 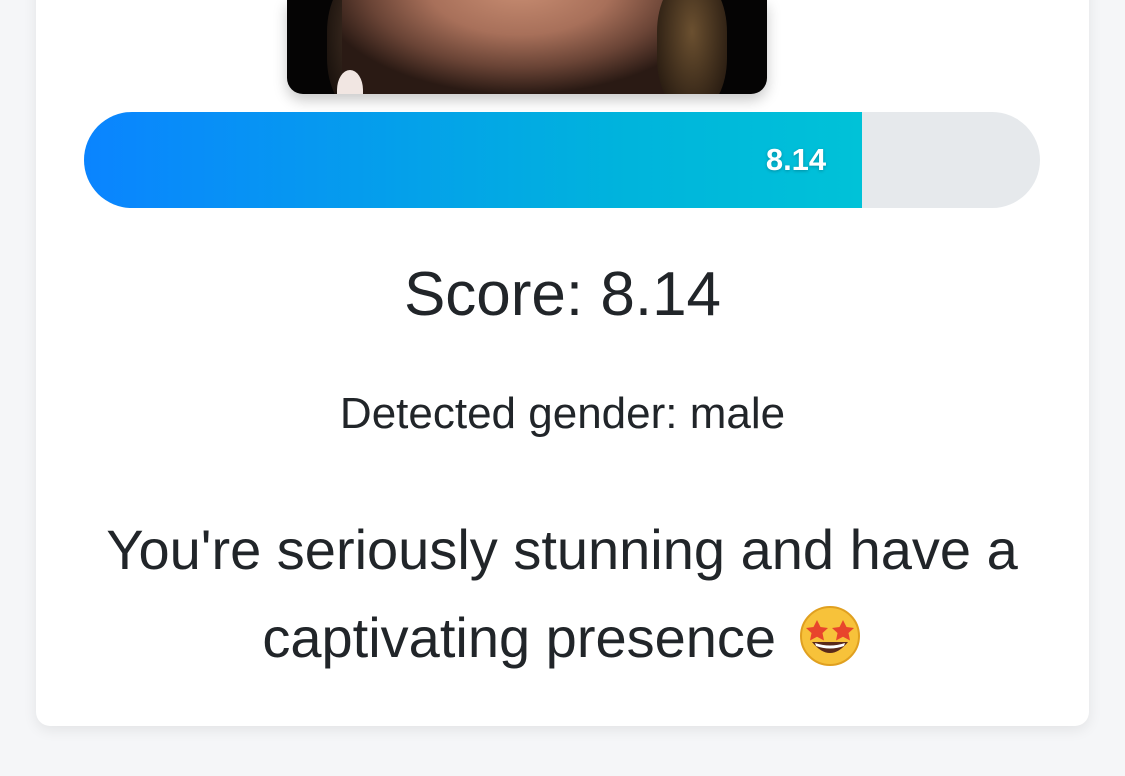 What do you see at coordinates (692, 47) in the screenshot?
I see `photo-hair-right` at bounding box center [692, 47].